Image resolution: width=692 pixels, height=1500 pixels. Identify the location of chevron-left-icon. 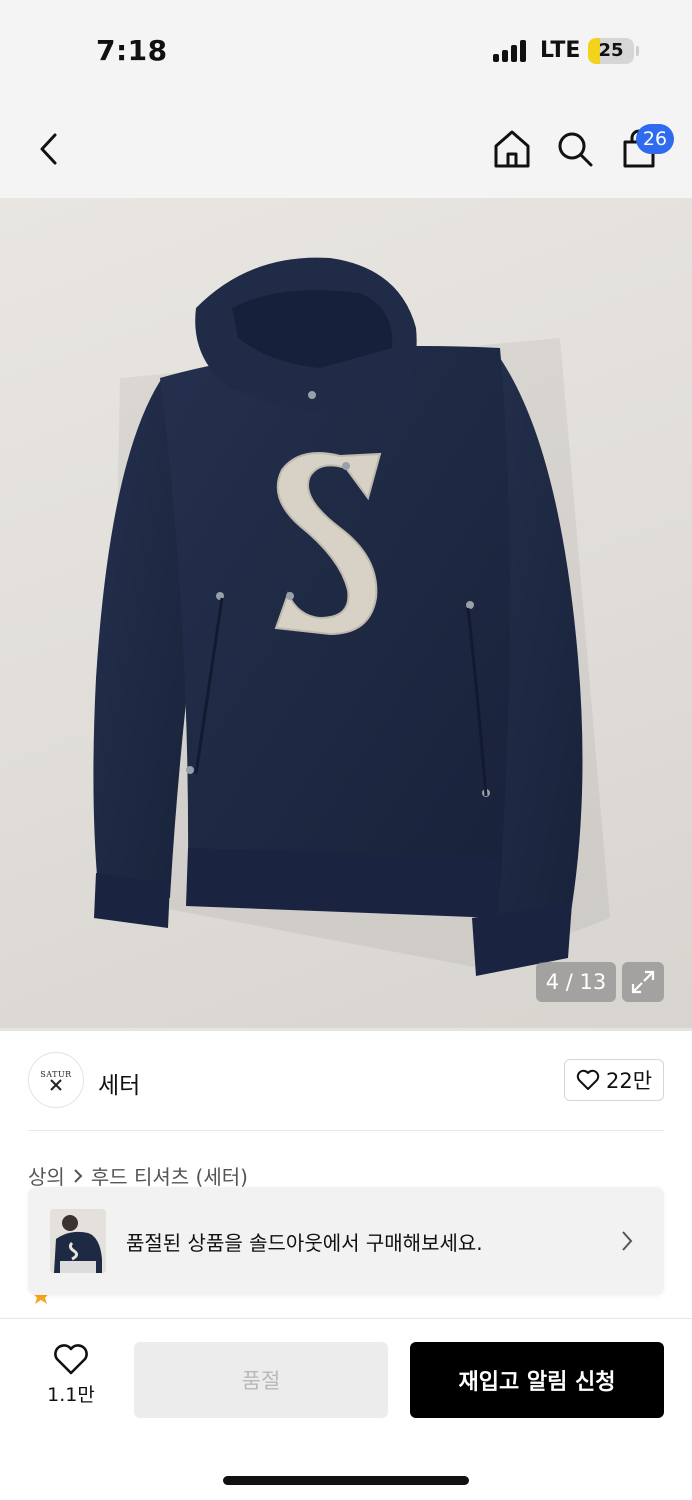
(48, 149).